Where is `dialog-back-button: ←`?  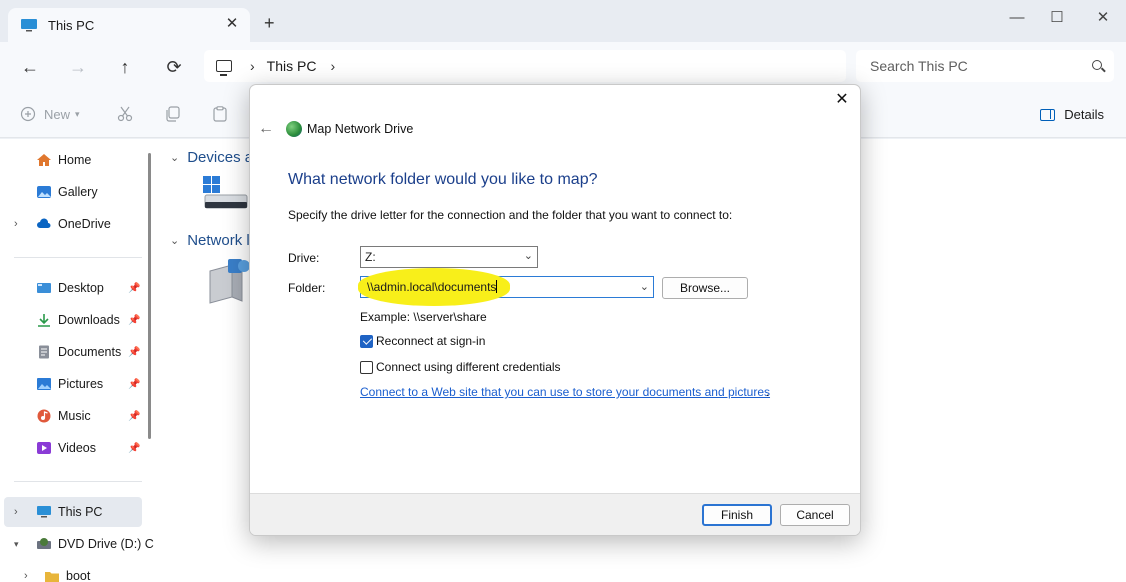
dialog-back-button: ← is located at coordinates (266, 129).